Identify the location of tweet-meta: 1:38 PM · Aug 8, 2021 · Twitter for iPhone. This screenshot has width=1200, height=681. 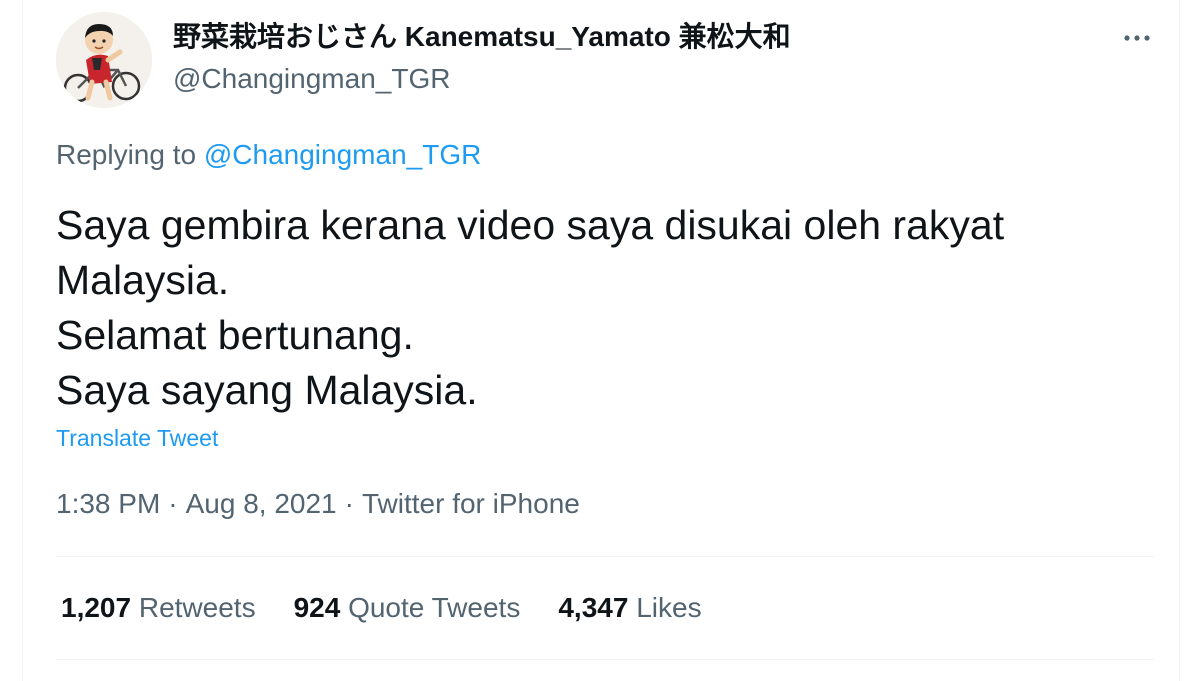
(318, 504).